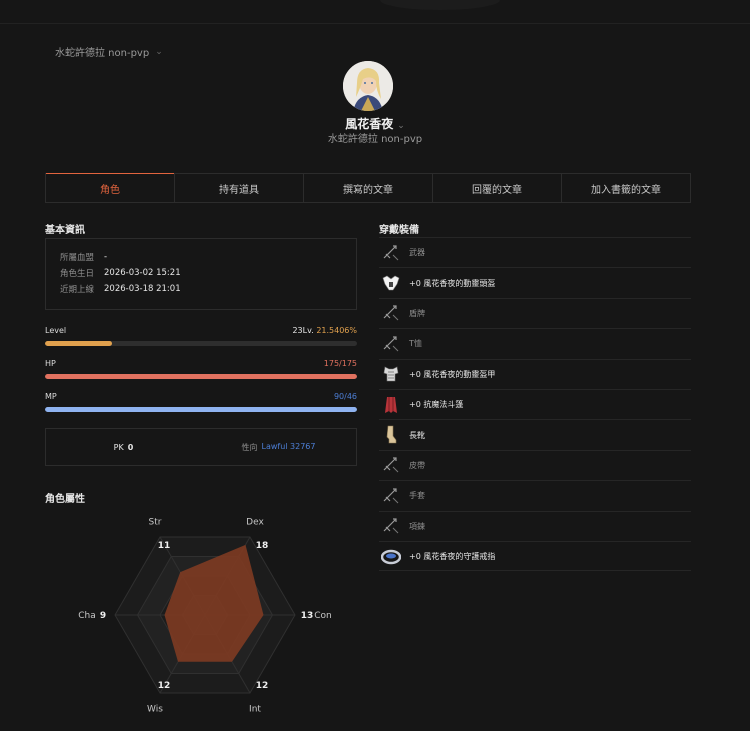 The height and width of the screenshot is (731, 750). Describe the element at coordinates (118, 447) in the screenshot. I see `pk-label: PK` at that location.